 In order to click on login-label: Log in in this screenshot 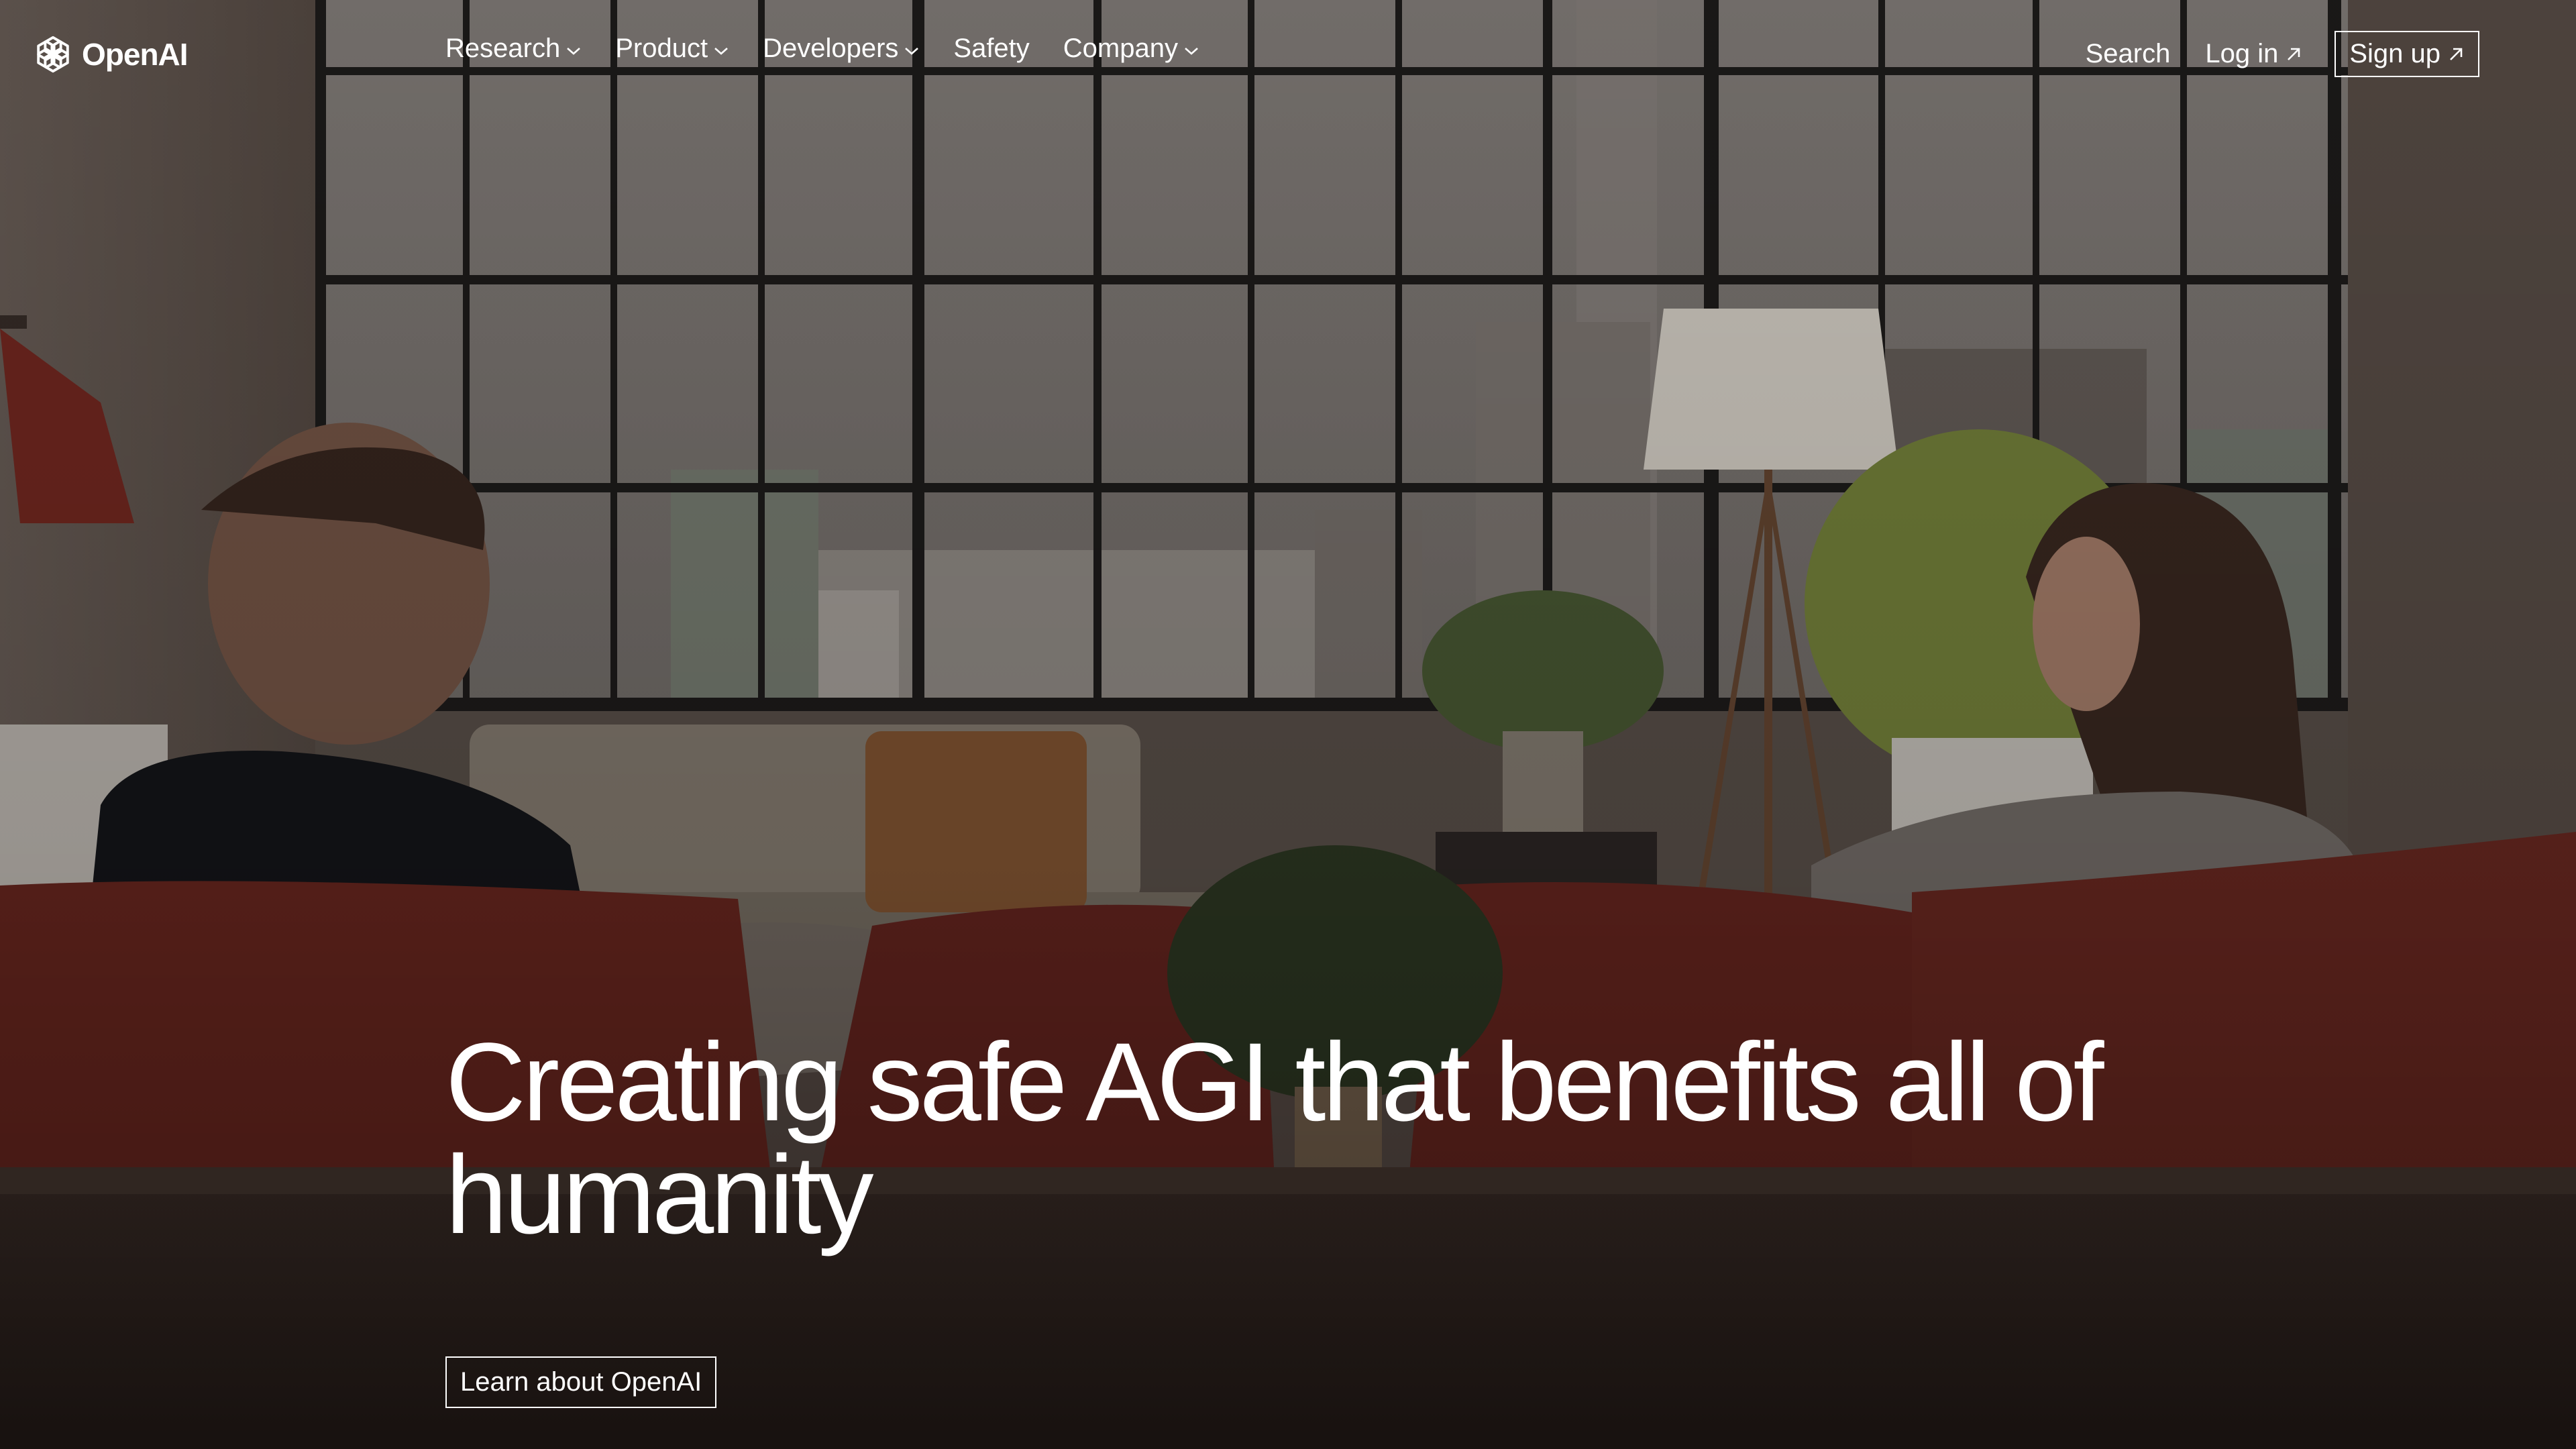, I will do `click(2242, 53)`.